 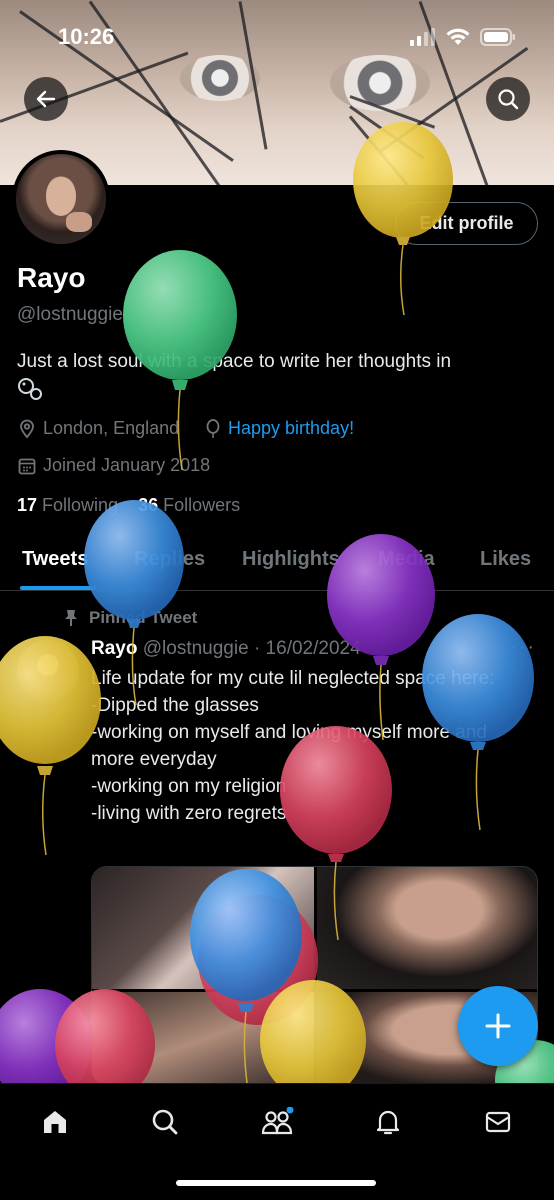 I want to click on plus-icon, so click(x=498, y=1026).